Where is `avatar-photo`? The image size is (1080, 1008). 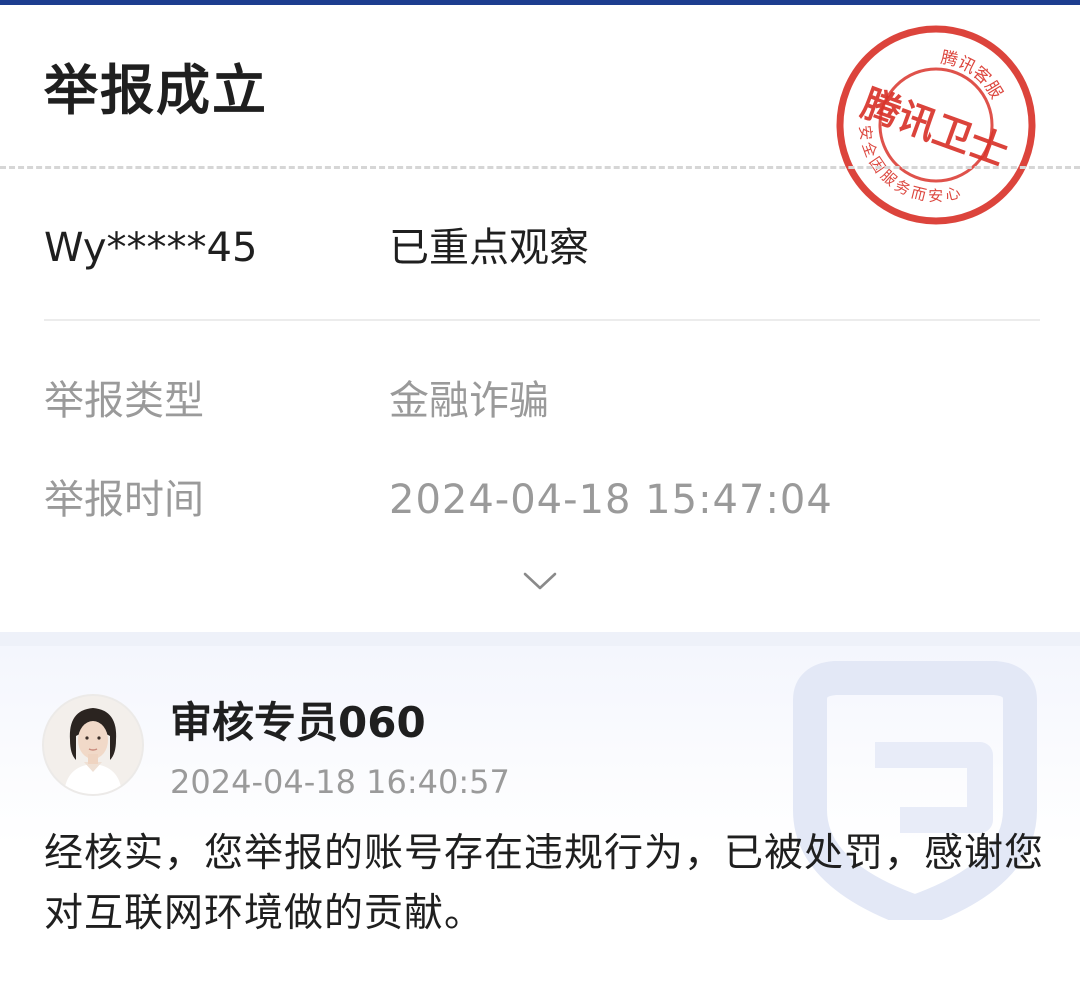
avatar-photo is located at coordinates (93, 745).